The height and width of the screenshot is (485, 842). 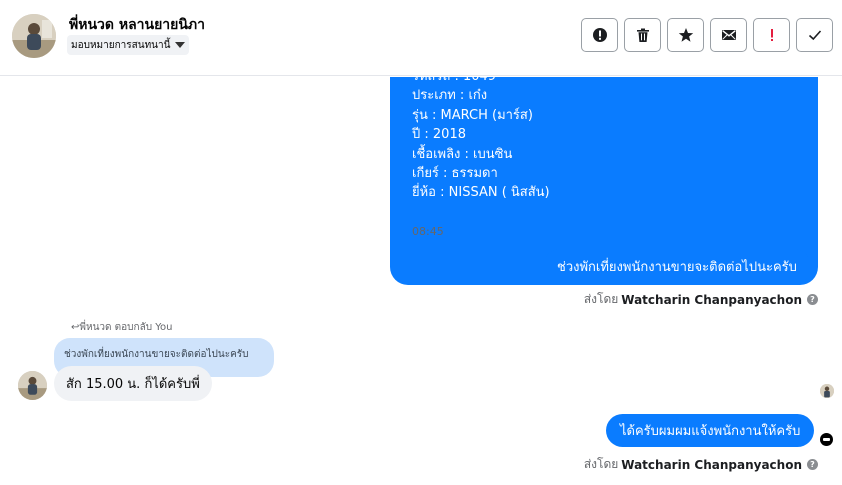 I want to click on car-detail-line: รหัสรถ : 1049, so click(x=604, y=81).